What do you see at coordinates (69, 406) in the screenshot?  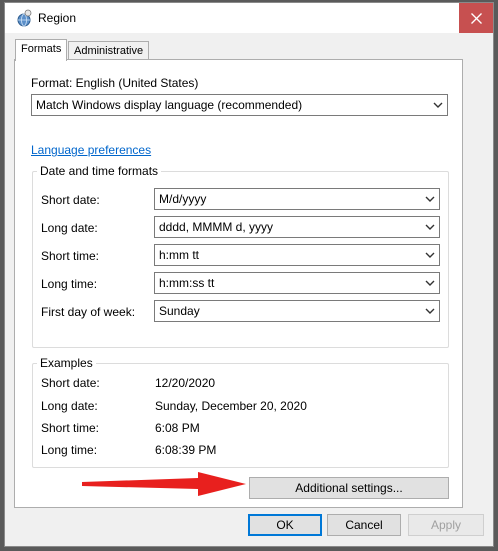 I see `example-long-date-label: Long date:` at bounding box center [69, 406].